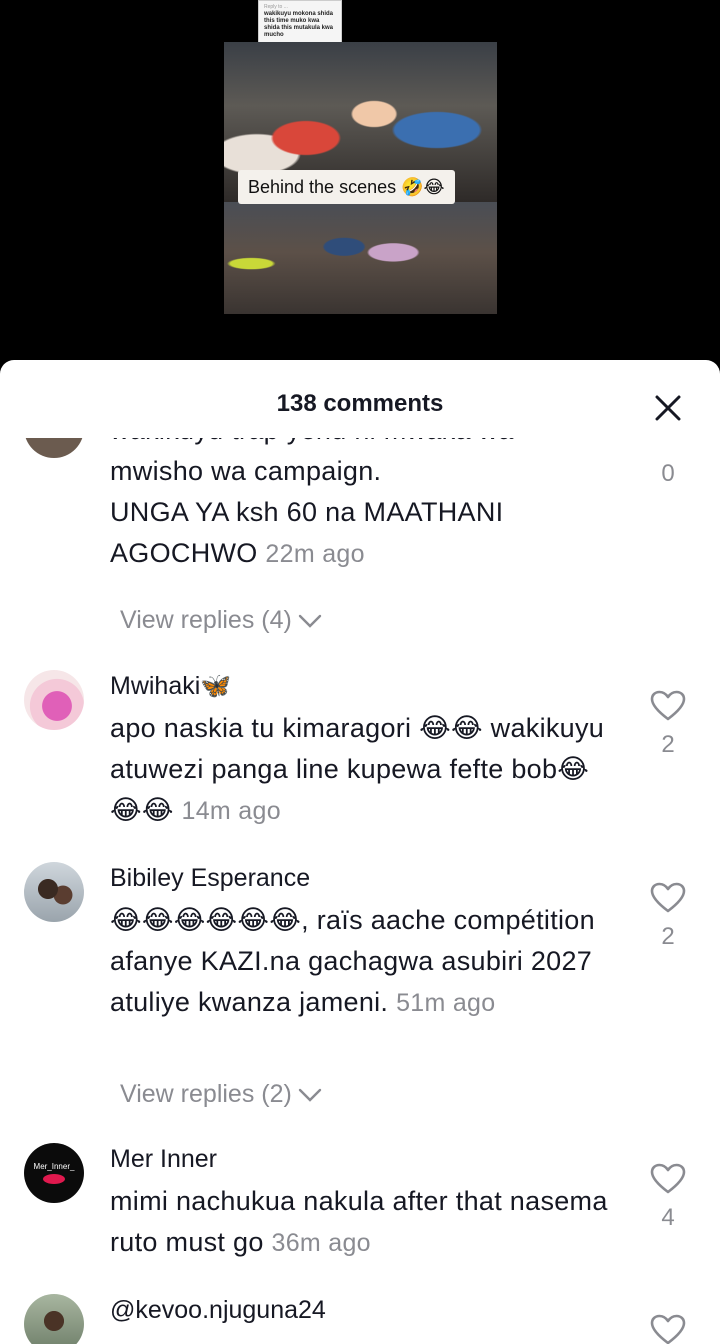  What do you see at coordinates (231, 811) in the screenshot?
I see `comment-time: 14m ago` at bounding box center [231, 811].